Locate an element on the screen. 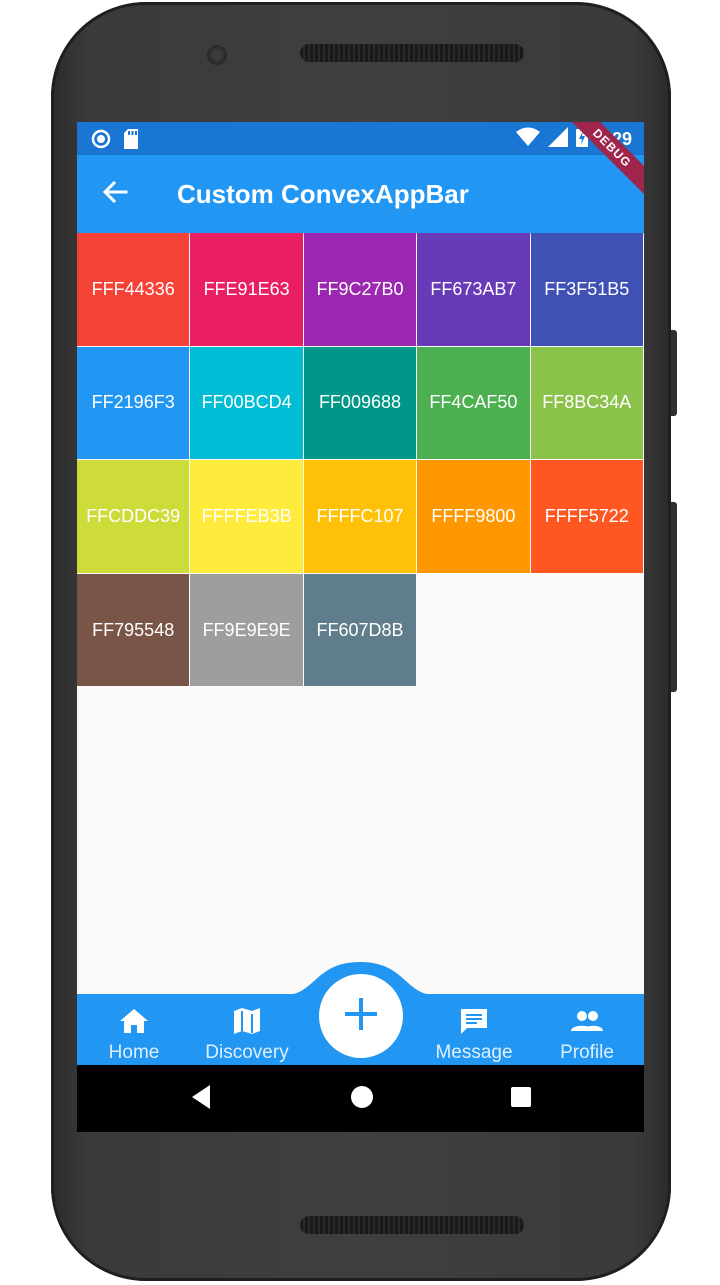 This screenshot has height=1285, width=720. color-tile: FF673AB7 is located at coordinates (473, 289).